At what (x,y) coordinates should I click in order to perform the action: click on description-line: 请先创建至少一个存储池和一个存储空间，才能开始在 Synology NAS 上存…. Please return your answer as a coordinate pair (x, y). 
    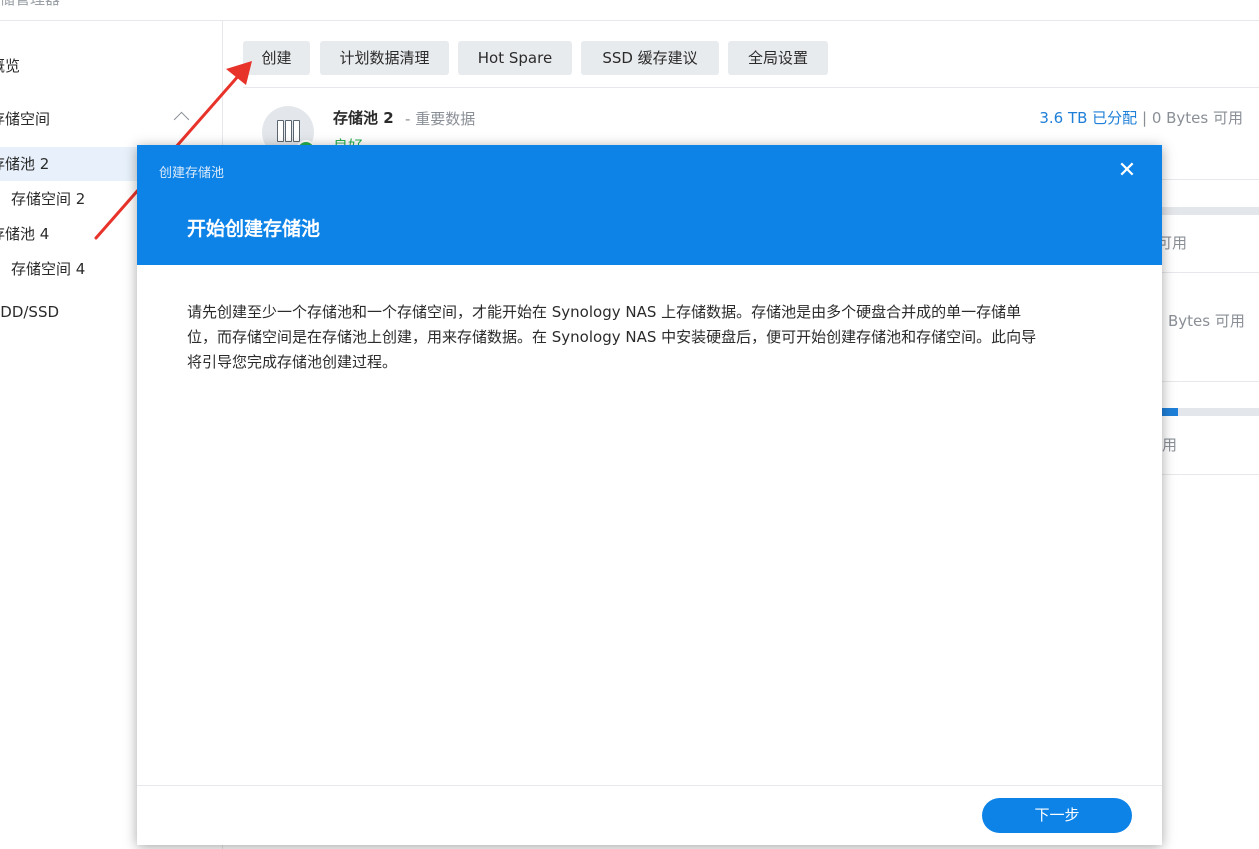
    Looking at the image, I should click on (604, 312).